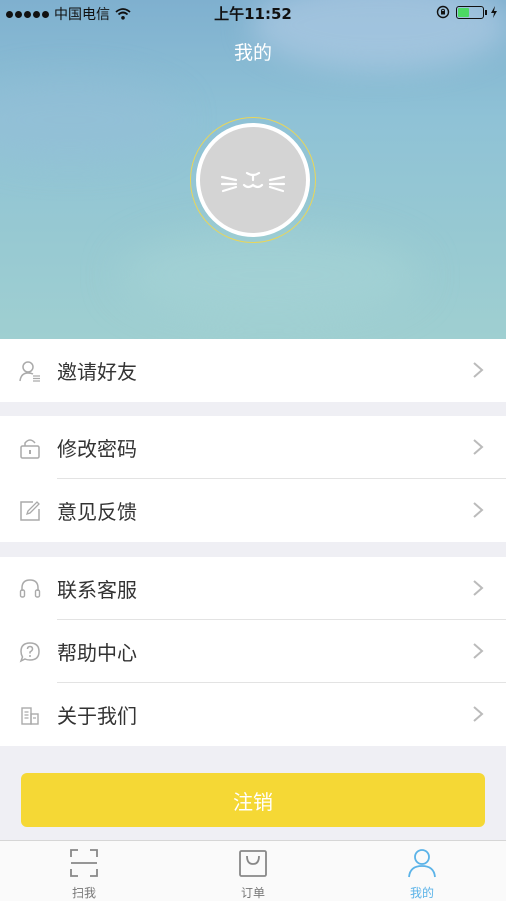 The width and height of the screenshot is (506, 901). I want to click on edit-icon, so click(30, 511).